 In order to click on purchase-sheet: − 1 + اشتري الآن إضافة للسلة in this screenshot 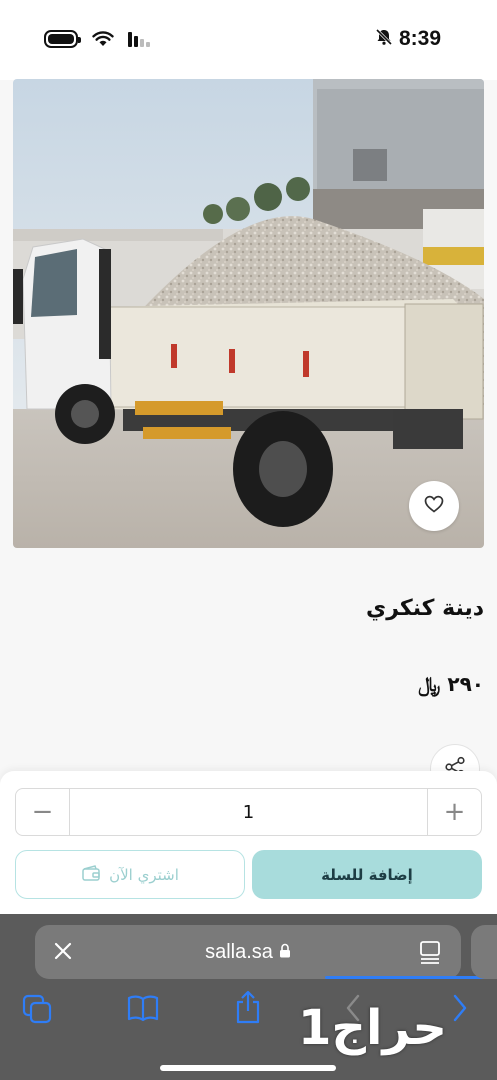, I will do `click(248, 842)`.